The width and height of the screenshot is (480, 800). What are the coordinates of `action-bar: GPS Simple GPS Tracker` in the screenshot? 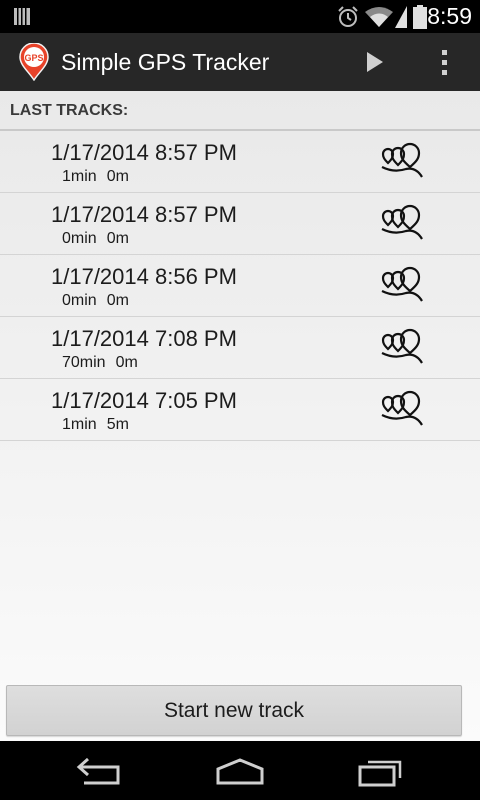 It's located at (240, 62).